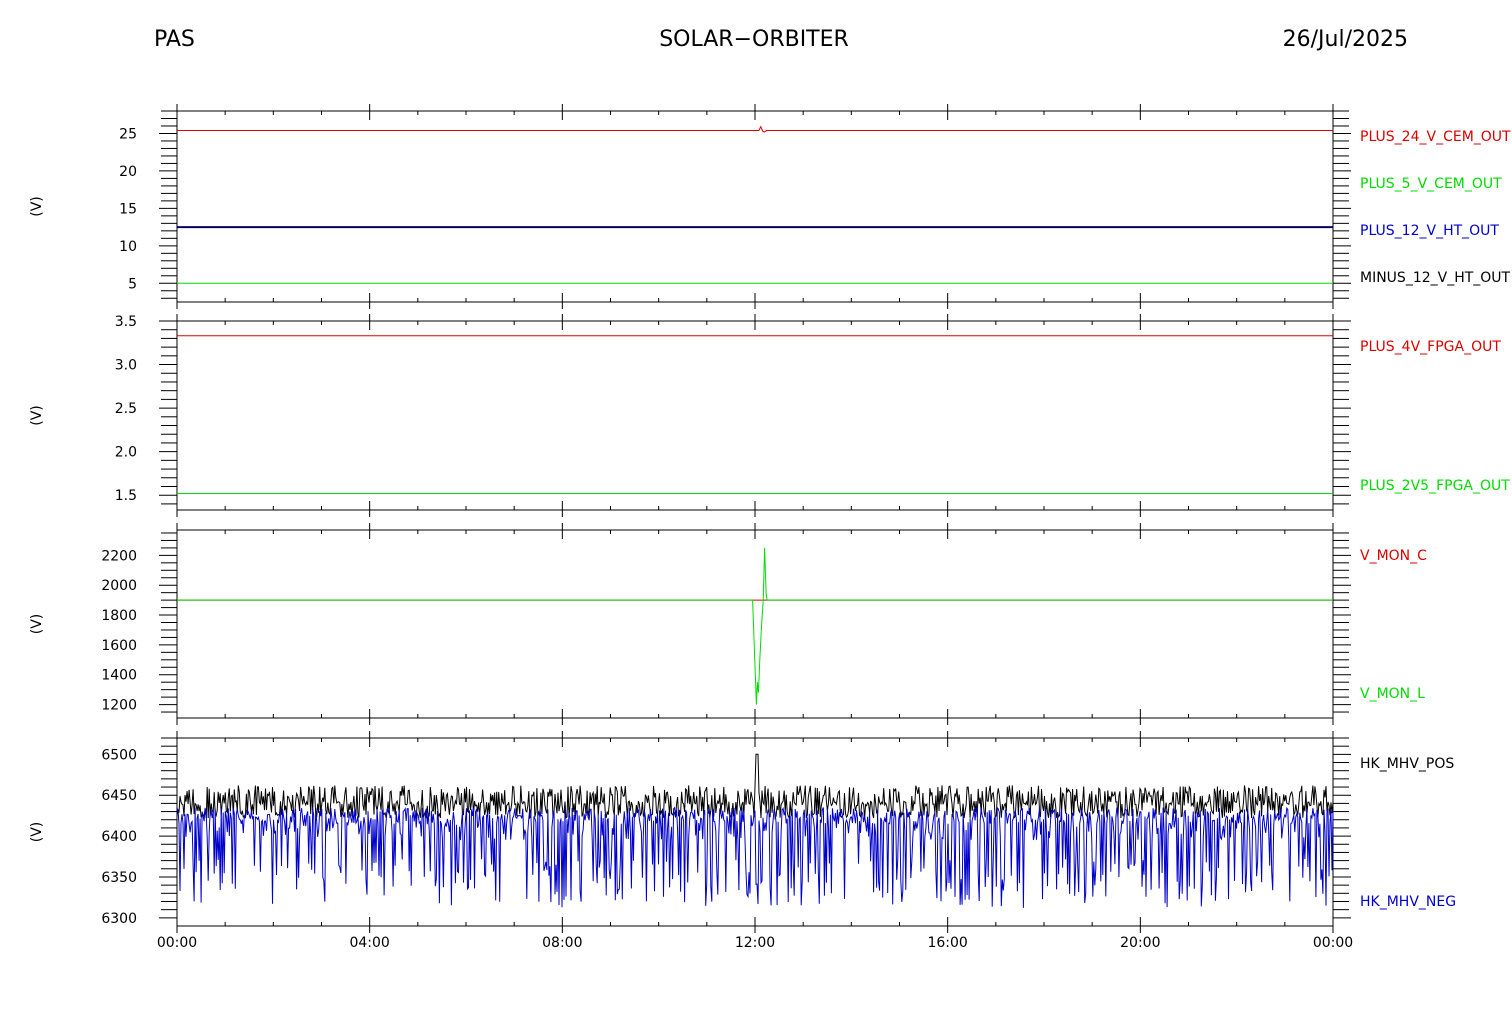  I want to click on x-tick-labels: 00:00 04:00 08:00 12:00 16:00 20:00 00:00, so click(755, 943).